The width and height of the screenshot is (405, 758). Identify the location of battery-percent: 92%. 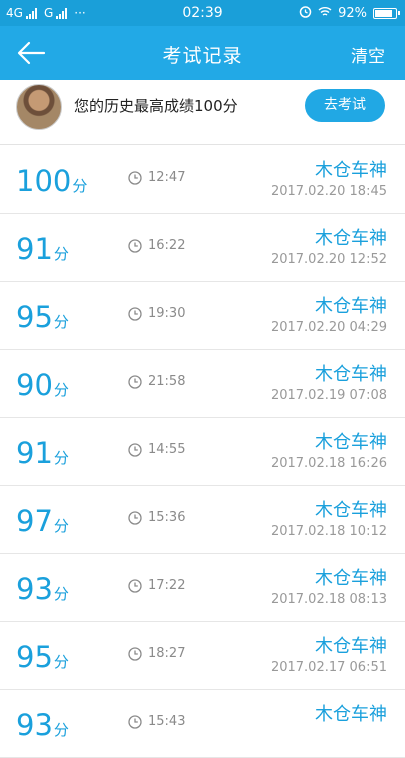
(352, 13).